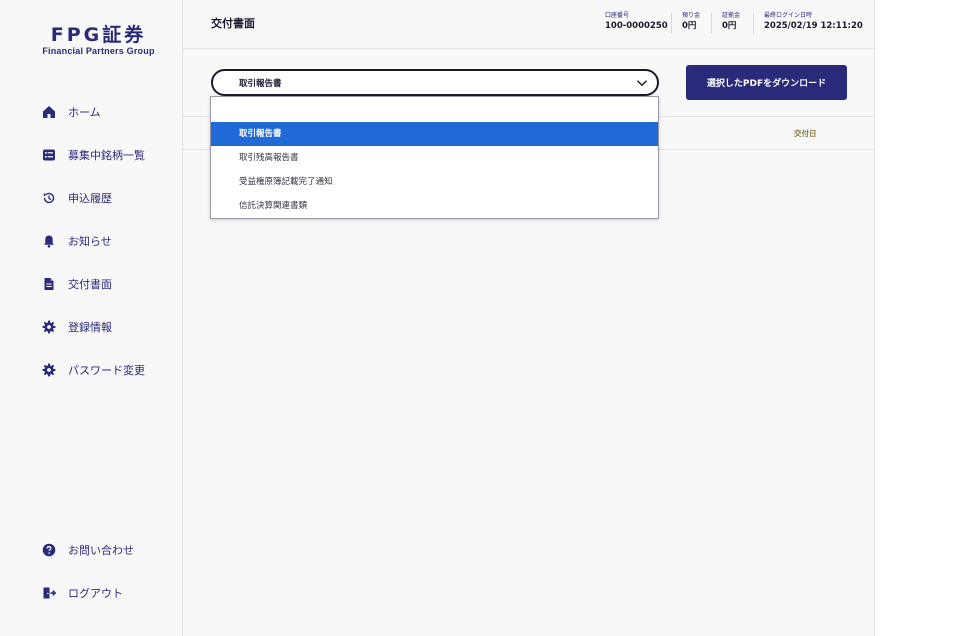 This screenshot has width=970, height=636. What do you see at coordinates (90, 327) in the screenshot?
I see `sidebar-item-label: 登録情報` at bounding box center [90, 327].